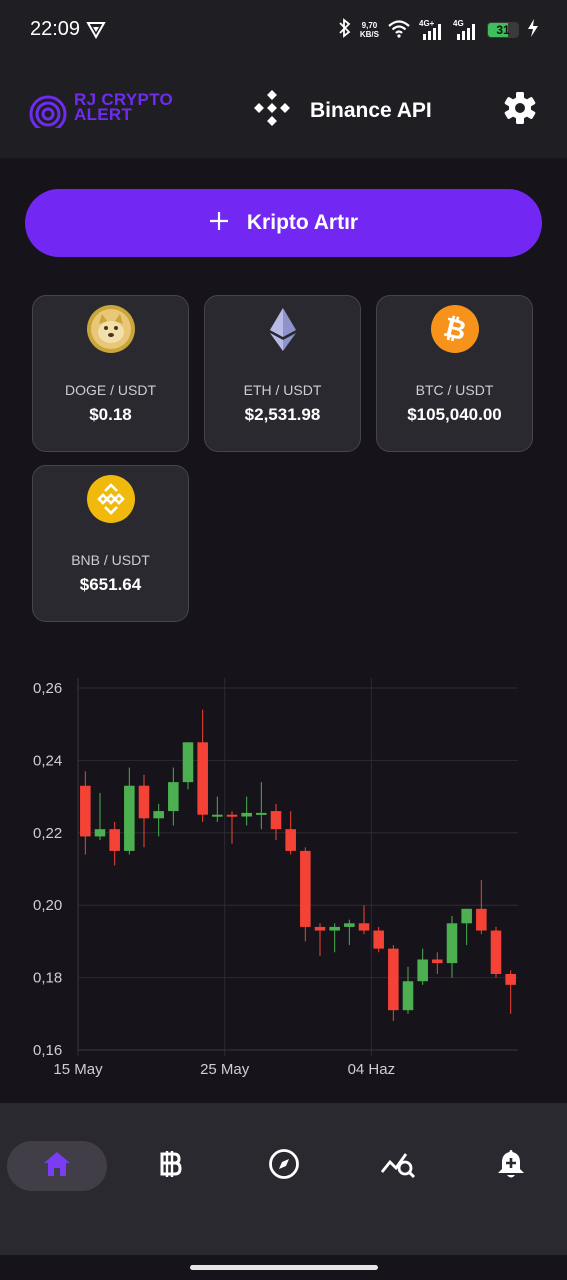 The height and width of the screenshot is (1280, 567). I want to click on status-bar: 22:09 9,70 KB/S 4G+ 4G 31, so click(283, 30).